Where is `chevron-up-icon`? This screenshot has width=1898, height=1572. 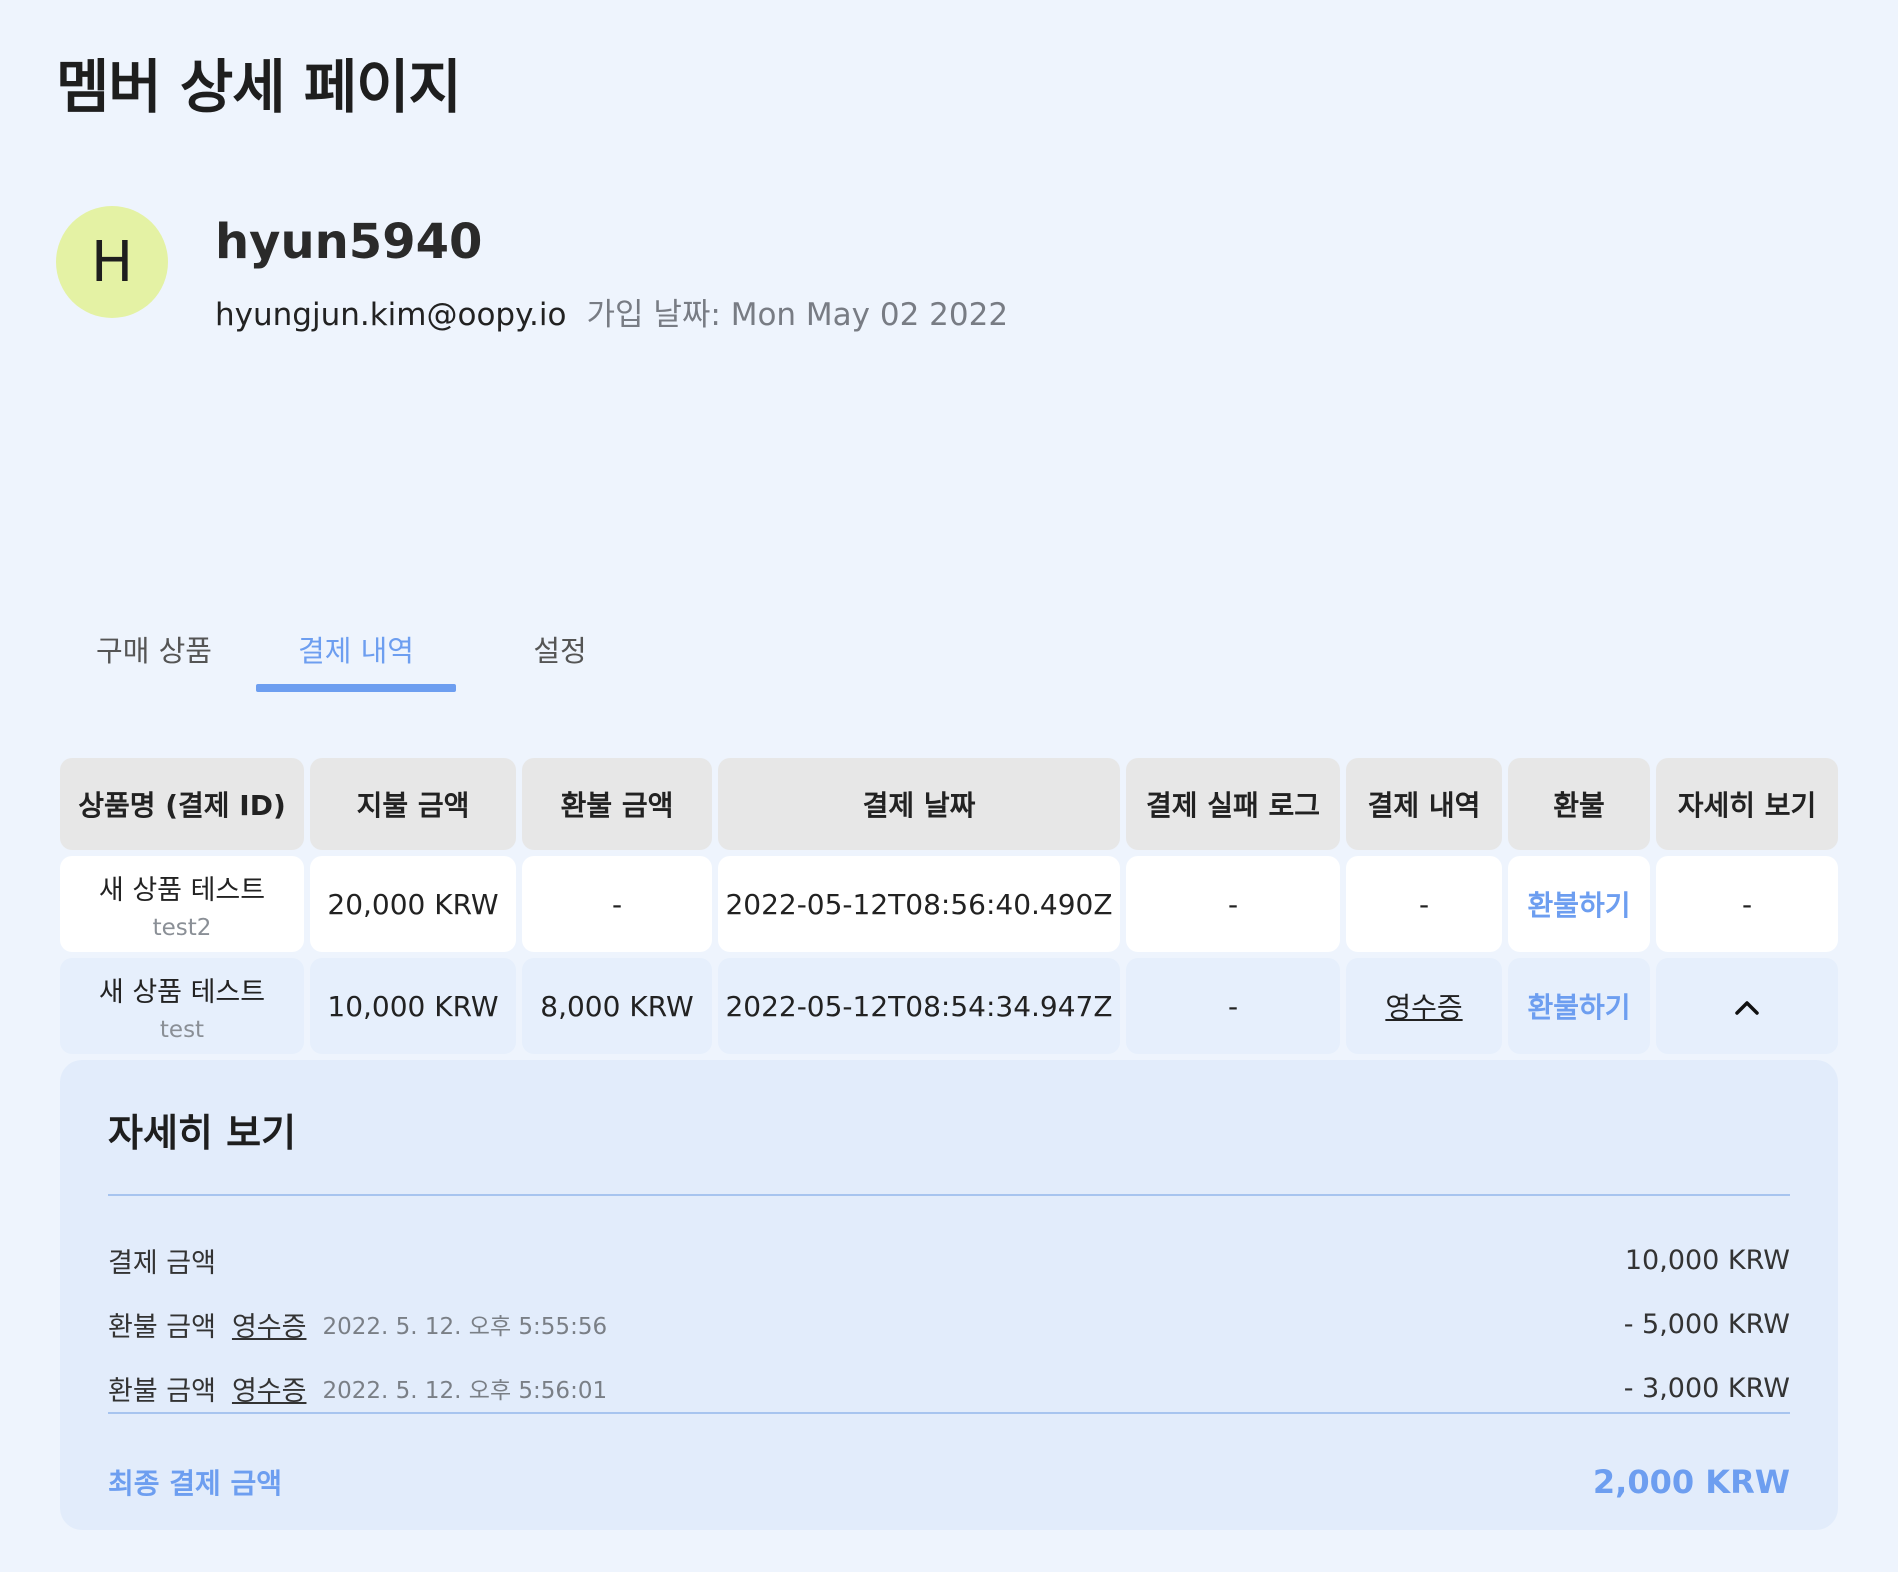
chevron-up-icon is located at coordinates (1747, 1006).